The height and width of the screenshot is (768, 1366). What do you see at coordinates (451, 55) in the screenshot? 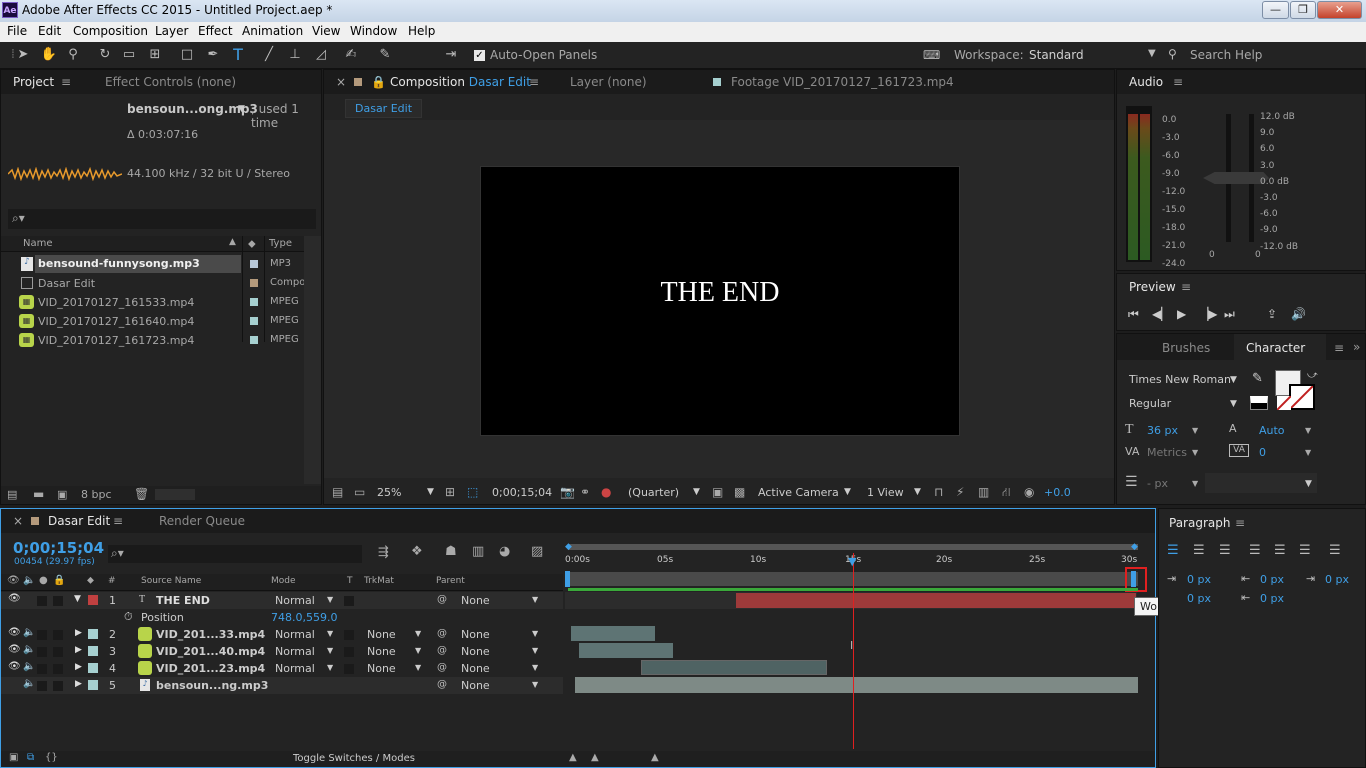
I see `snapping-icon: ⇥` at bounding box center [451, 55].